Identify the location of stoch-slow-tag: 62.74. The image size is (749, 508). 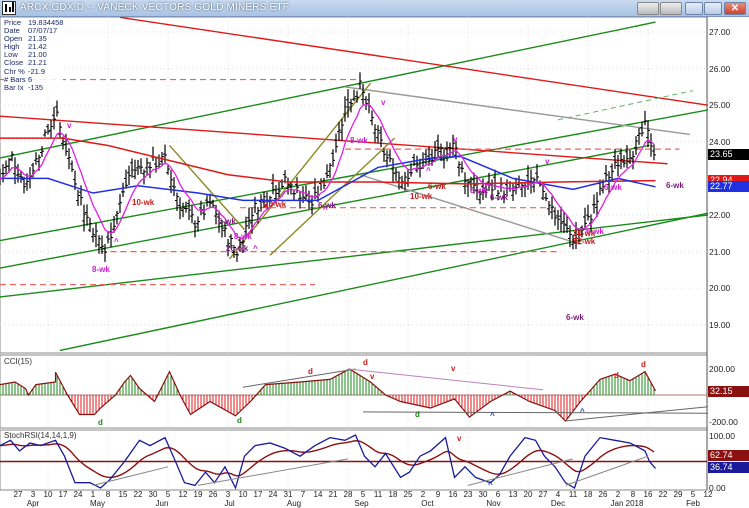
(728, 455).